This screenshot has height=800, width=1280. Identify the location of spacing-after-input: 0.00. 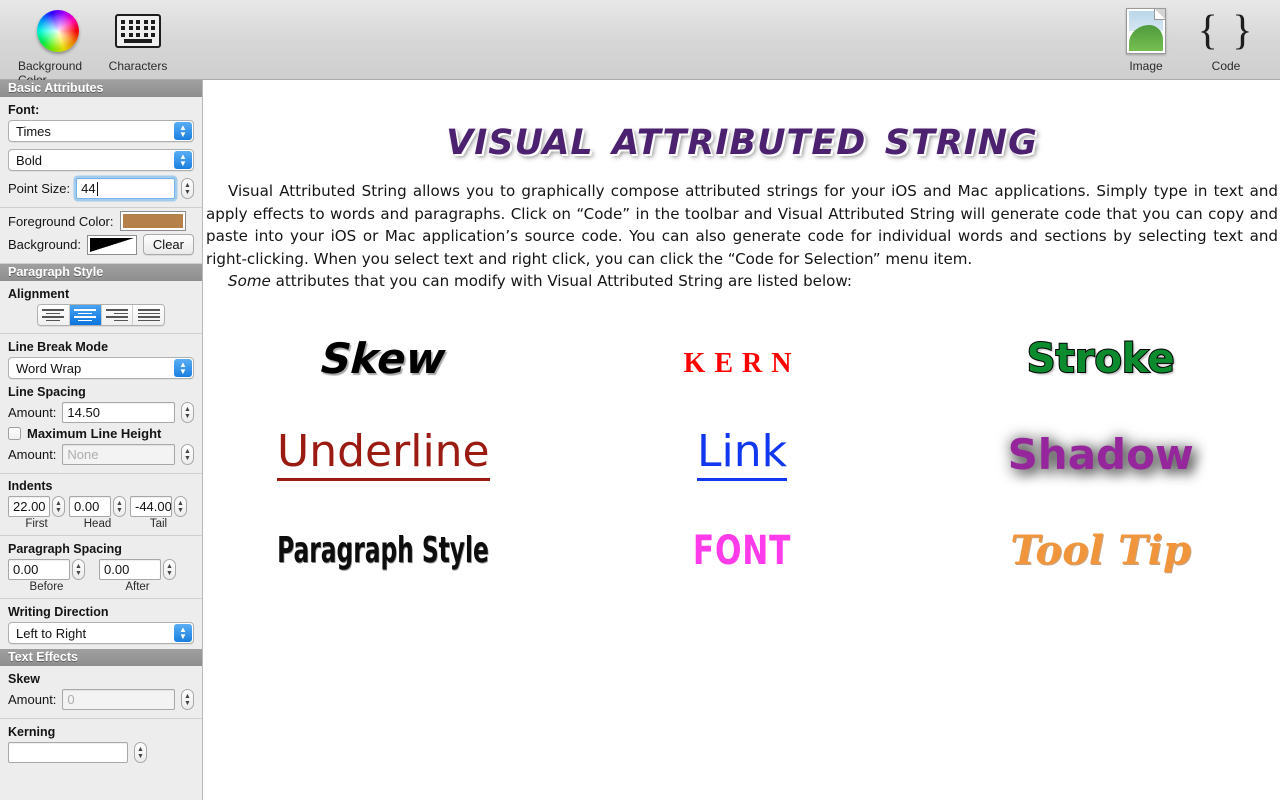
(130, 569).